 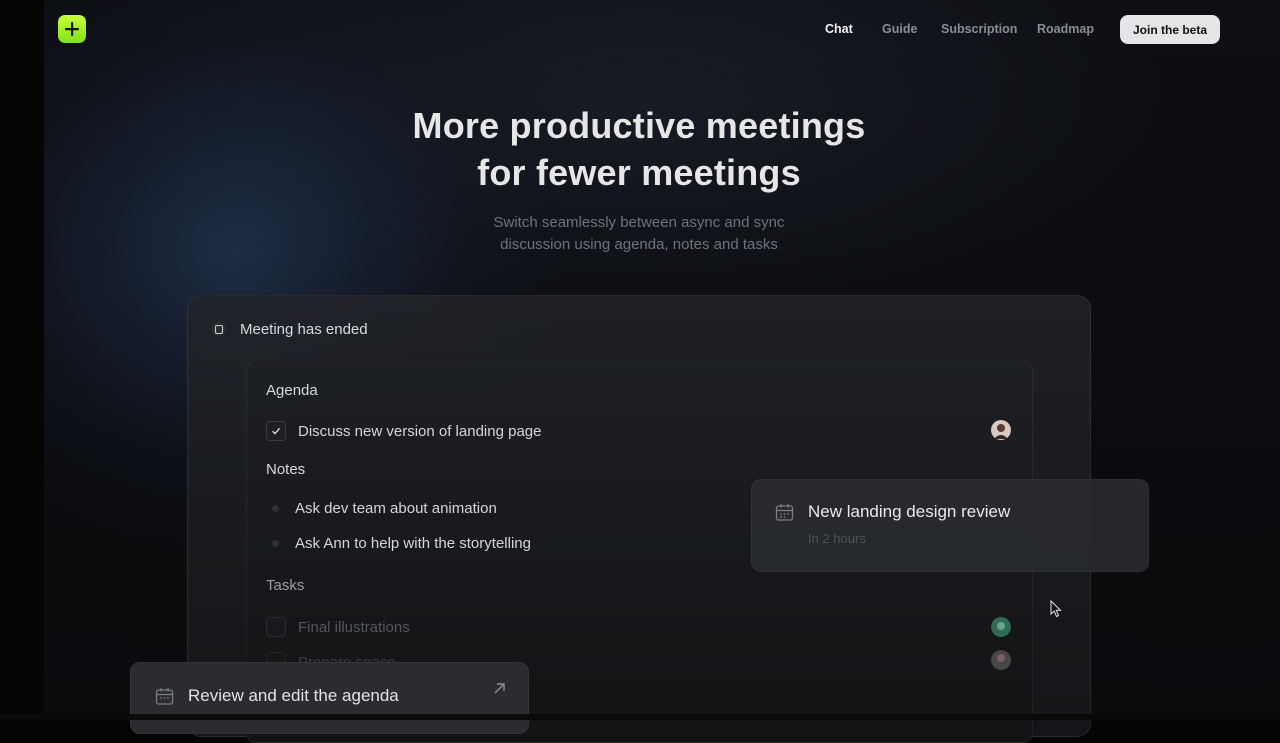 I want to click on hero-subtitle-line-1: Switch seamlessly between async and sync, so click(x=639, y=222).